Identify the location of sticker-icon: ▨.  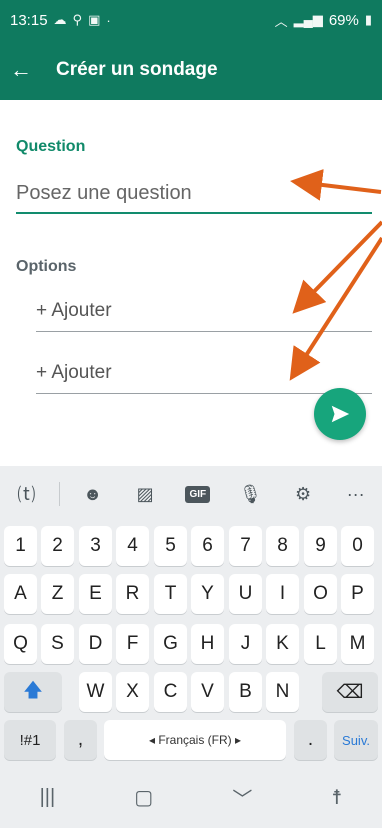
(145, 494).